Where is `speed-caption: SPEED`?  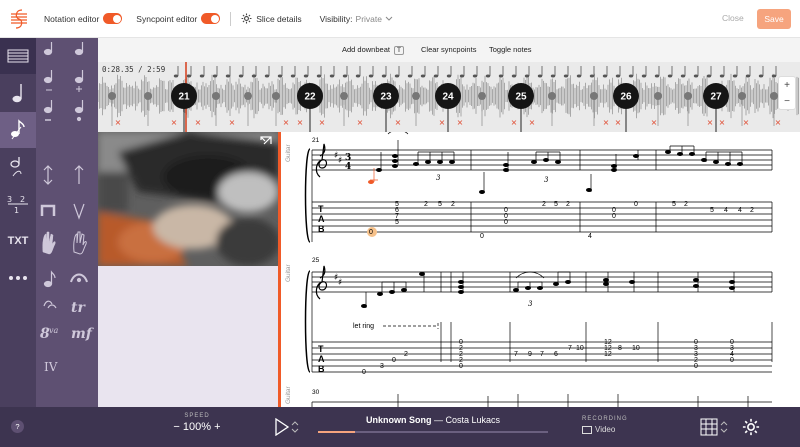
speed-caption: SPEED is located at coordinates (197, 416).